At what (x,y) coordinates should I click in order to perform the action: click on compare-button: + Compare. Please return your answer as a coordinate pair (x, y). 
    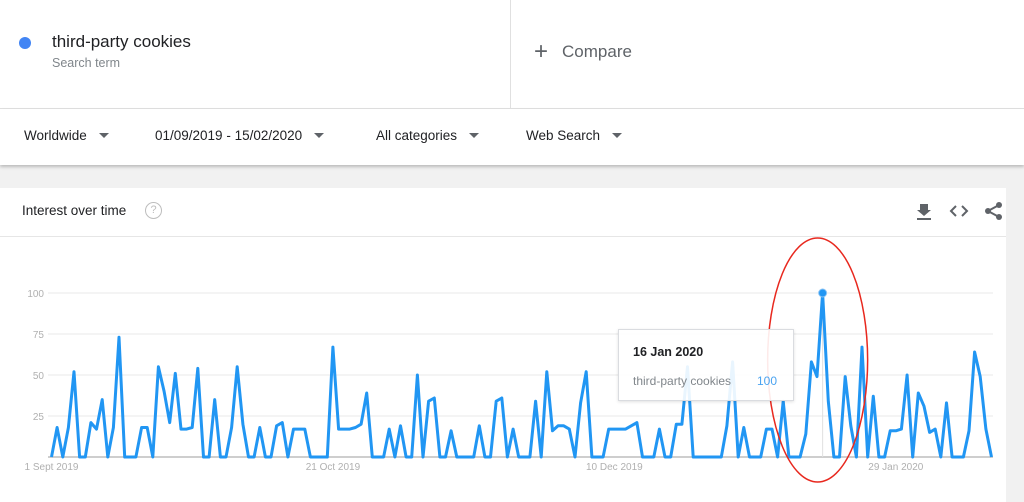
    Looking at the image, I should click on (583, 51).